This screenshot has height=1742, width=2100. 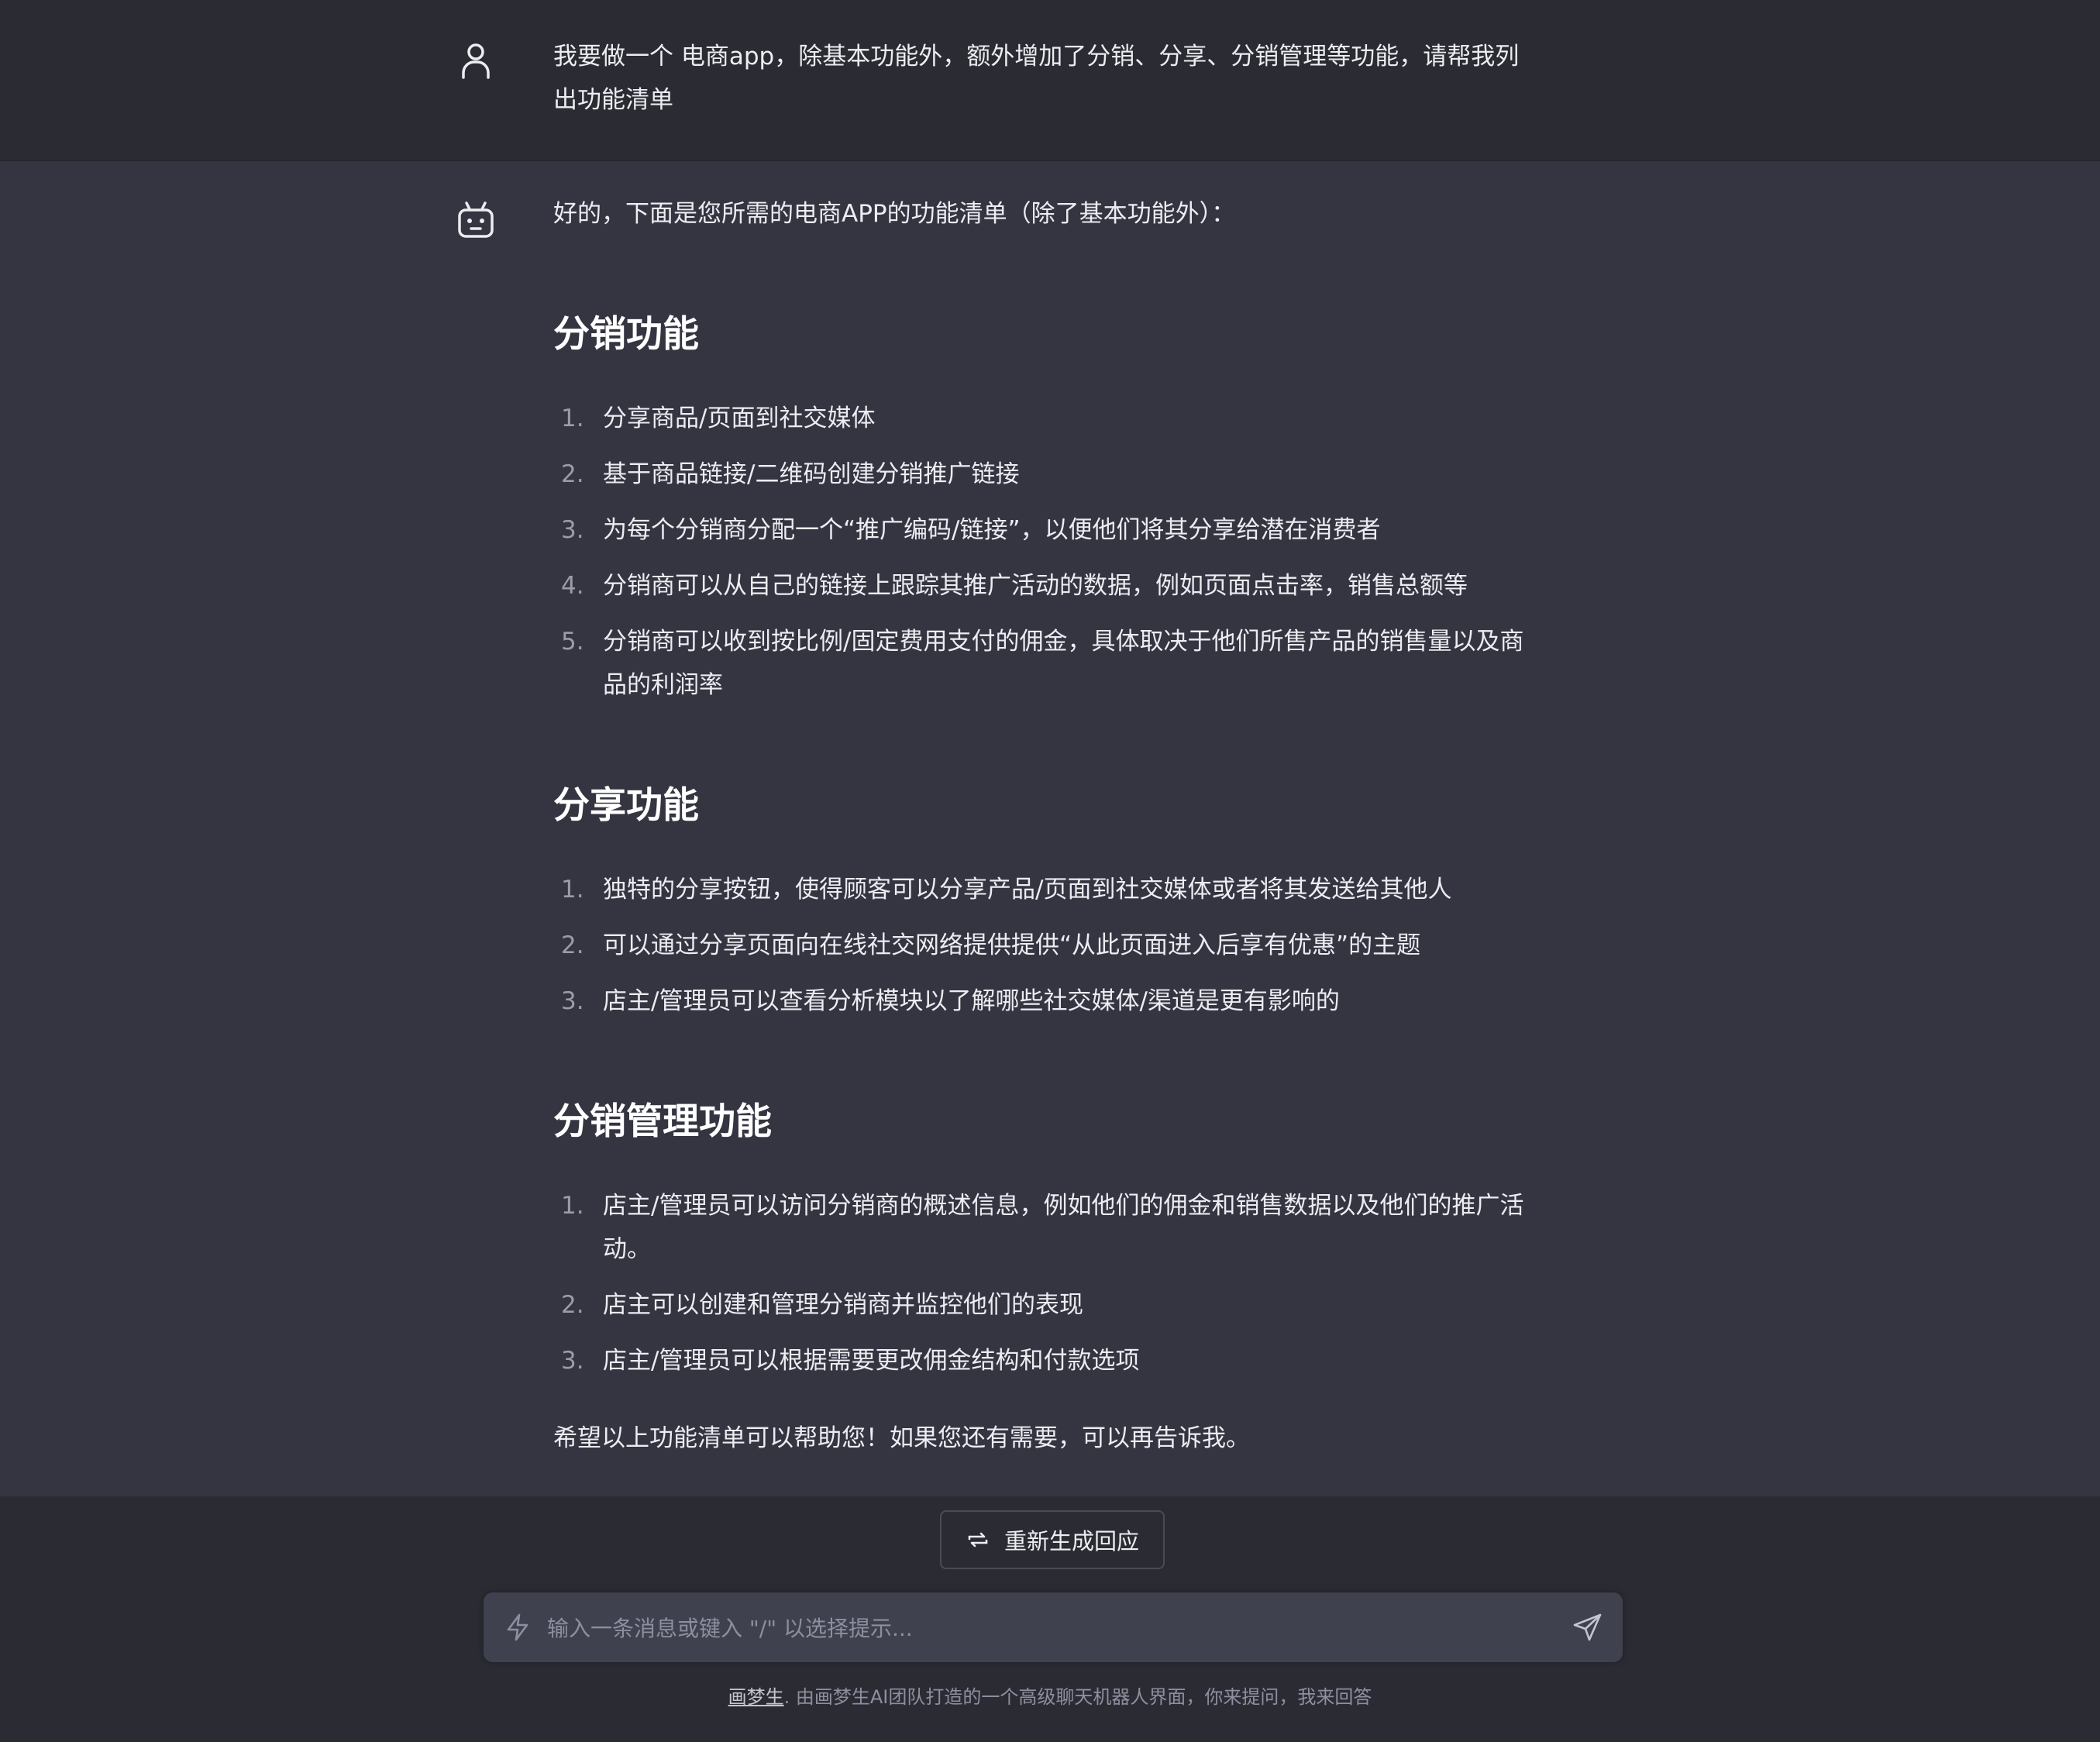 What do you see at coordinates (517, 1627) in the screenshot?
I see `bolt-icon` at bounding box center [517, 1627].